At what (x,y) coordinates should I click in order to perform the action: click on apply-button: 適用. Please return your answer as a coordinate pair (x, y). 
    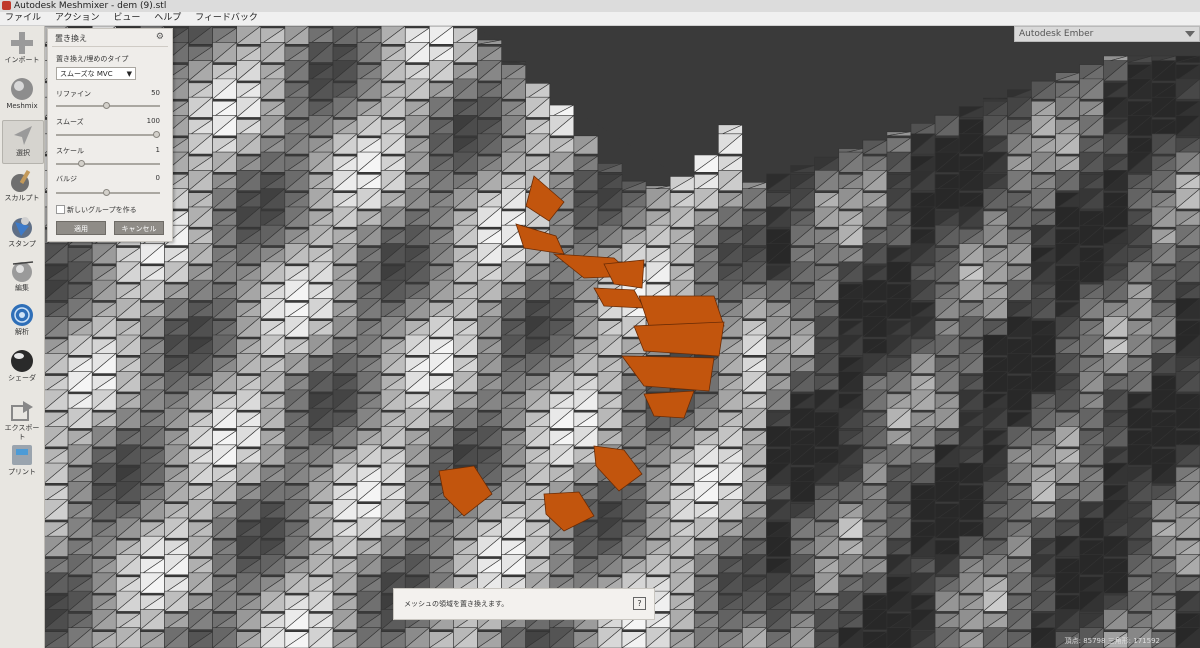
    Looking at the image, I should click on (81, 228).